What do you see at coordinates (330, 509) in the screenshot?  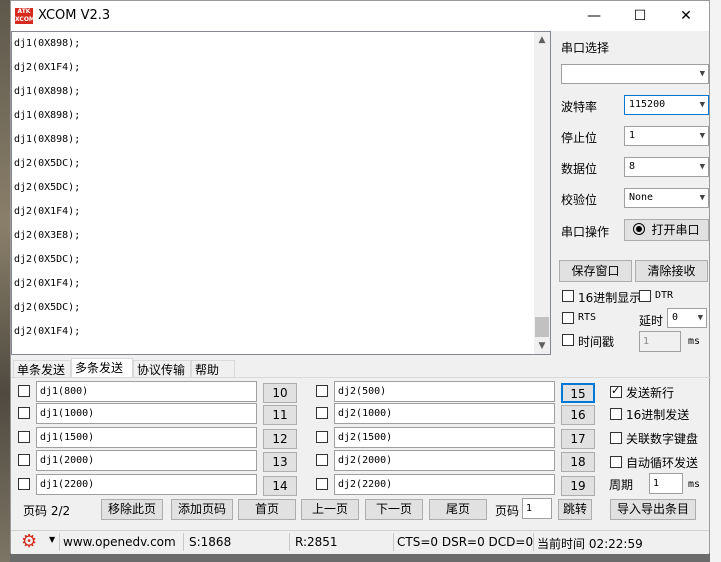 I see `prev-page-button: 上一页` at bounding box center [330, 509].